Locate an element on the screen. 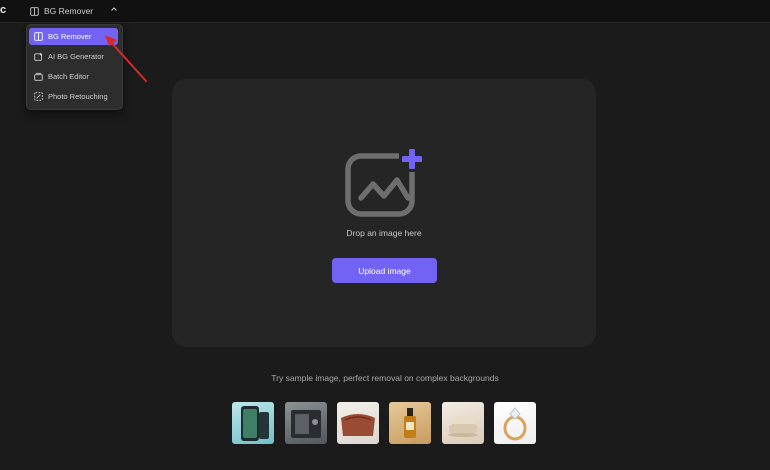 Image resolution: width=770 pixels, height=470 pixels. menu-item-label: AI BG Generator is located at coordinates (76, 56).